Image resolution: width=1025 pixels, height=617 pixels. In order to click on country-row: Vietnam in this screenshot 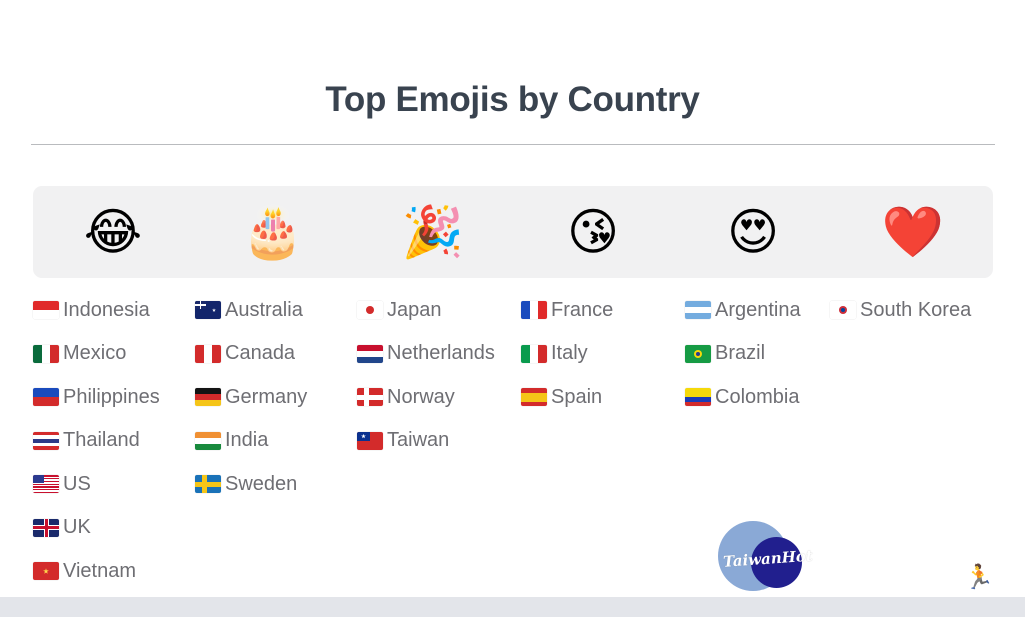, I will do `click(114, 571)`.